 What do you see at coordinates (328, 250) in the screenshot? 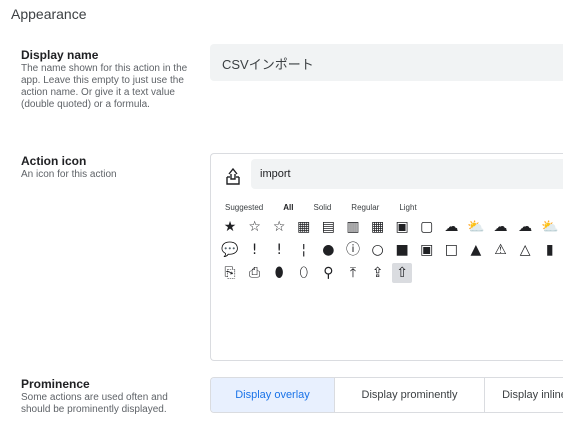
I see `exclamation-circle-solid-icon: ●` at bounding box center [328, 250].